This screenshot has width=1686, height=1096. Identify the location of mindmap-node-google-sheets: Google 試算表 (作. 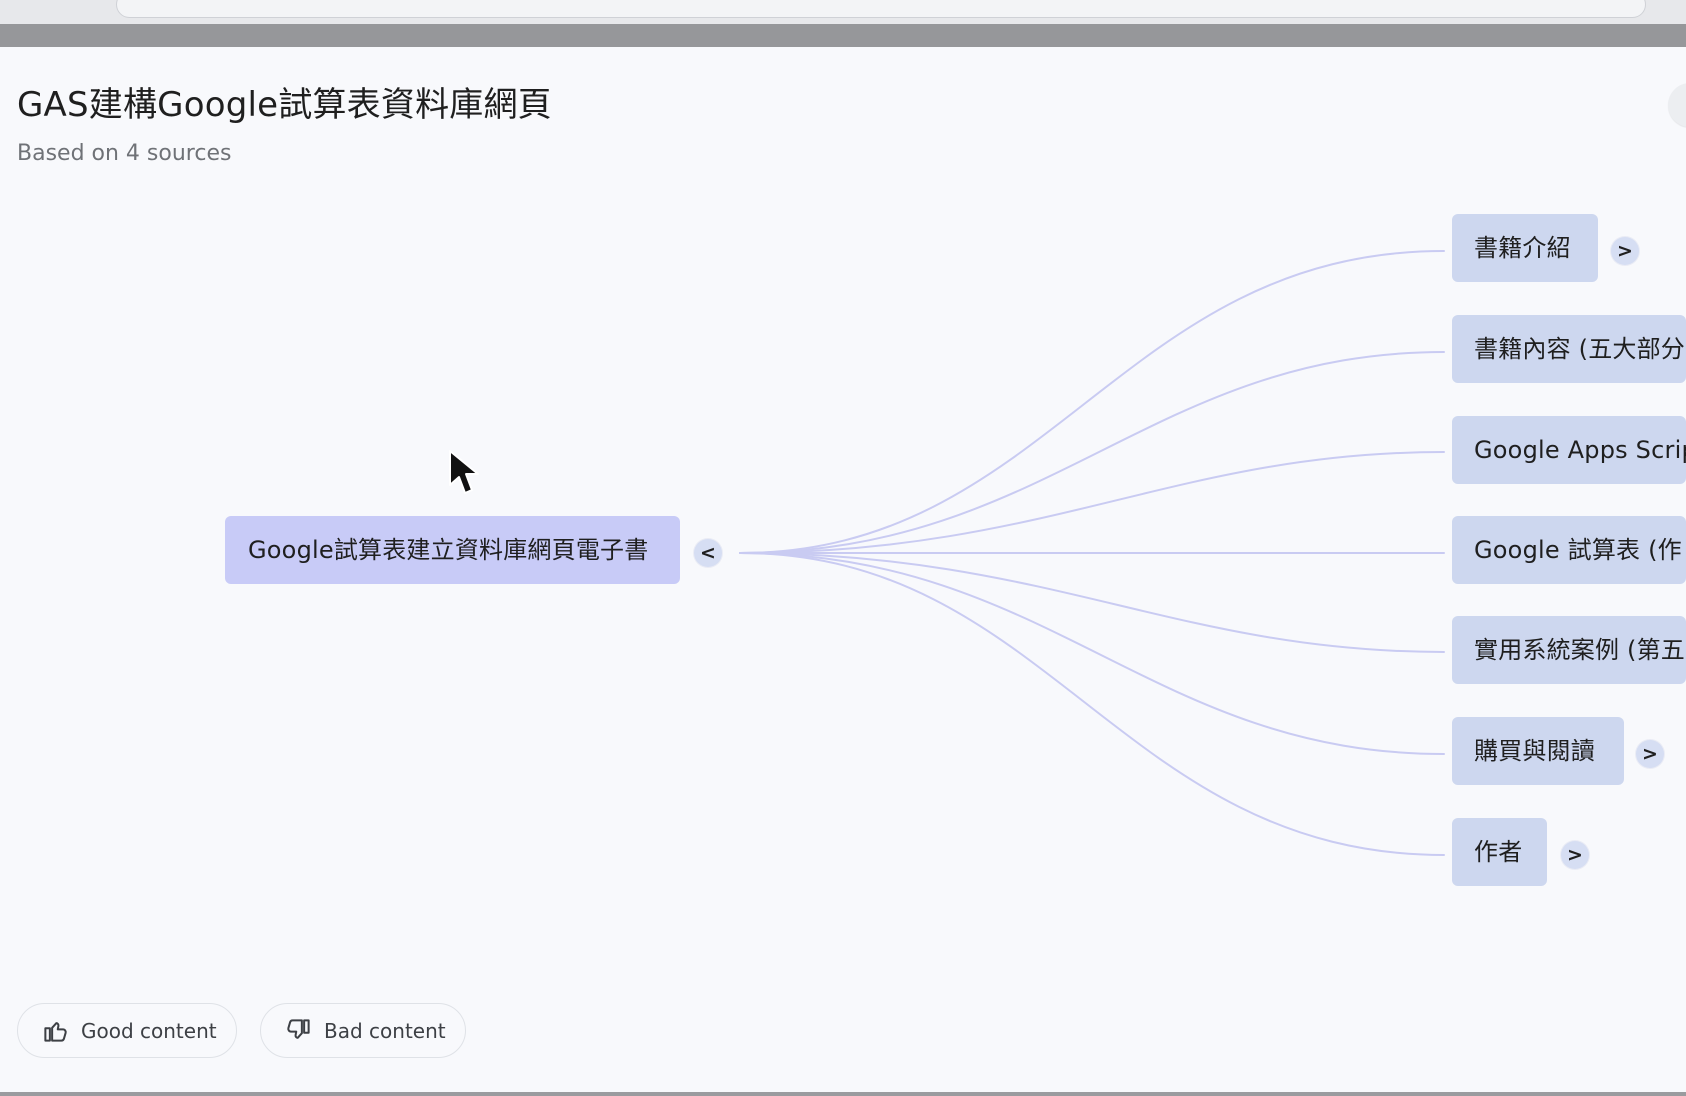
(1569, 550).